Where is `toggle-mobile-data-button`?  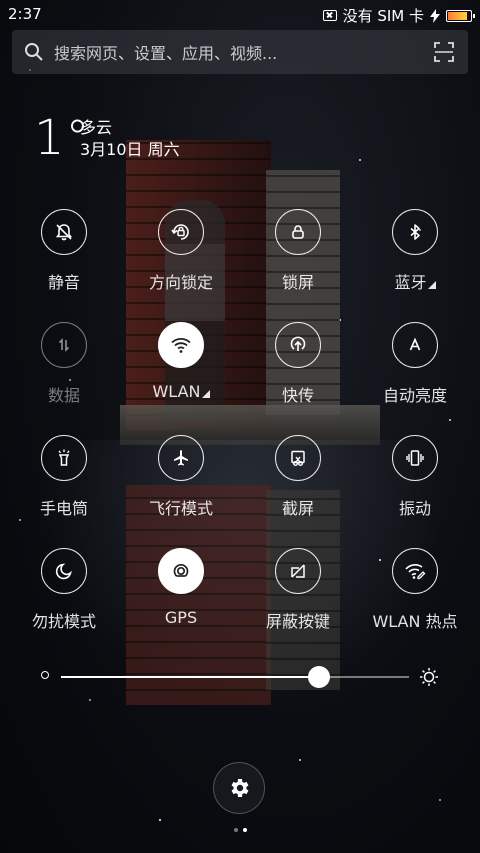
toggle-mobile-data-button is located at coordinates (64, 345).